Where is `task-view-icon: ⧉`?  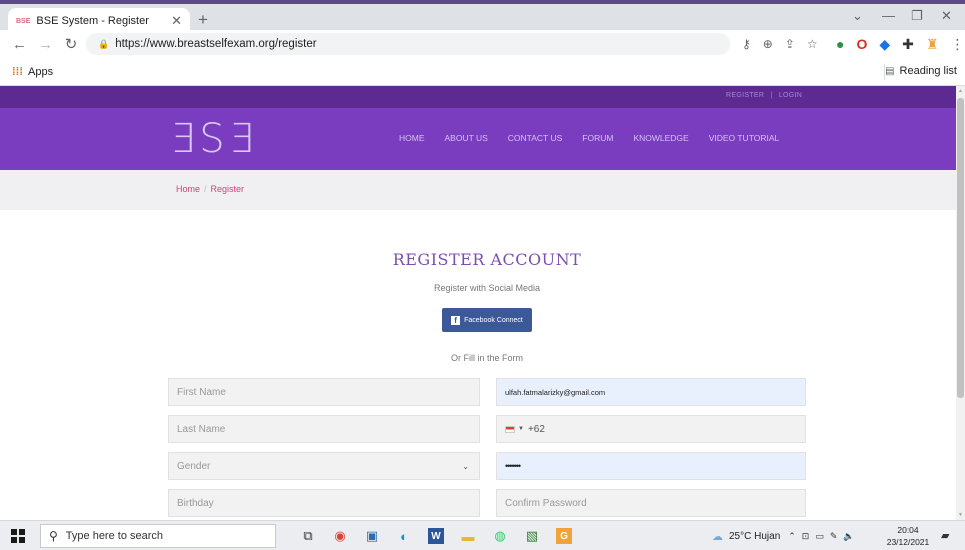
task-view-icon: ⧉ is located at coordinates (308, 536).